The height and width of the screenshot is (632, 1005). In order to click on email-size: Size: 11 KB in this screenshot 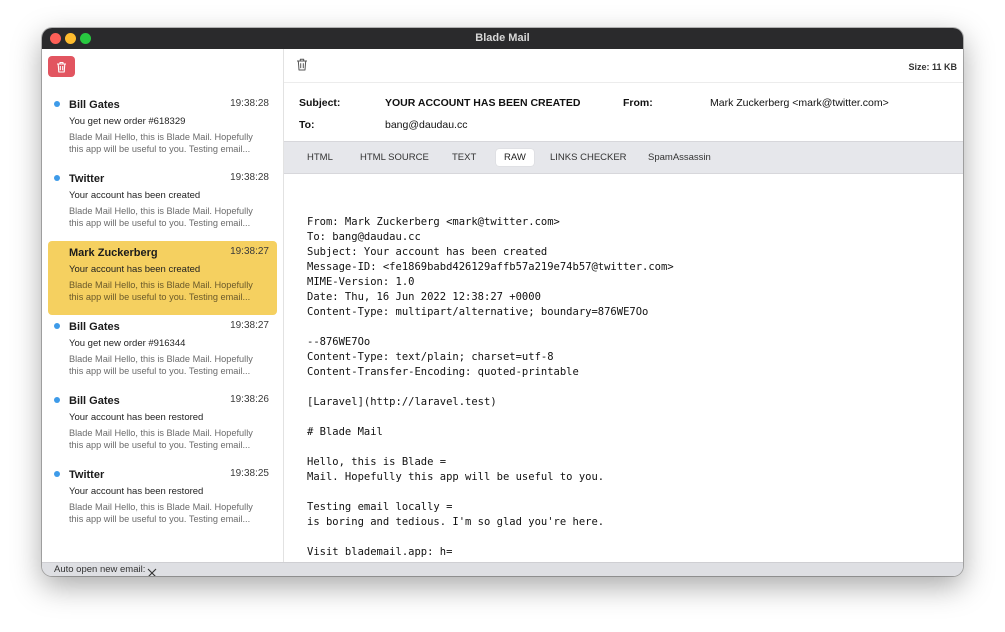, I will do `click(932, 67)`.